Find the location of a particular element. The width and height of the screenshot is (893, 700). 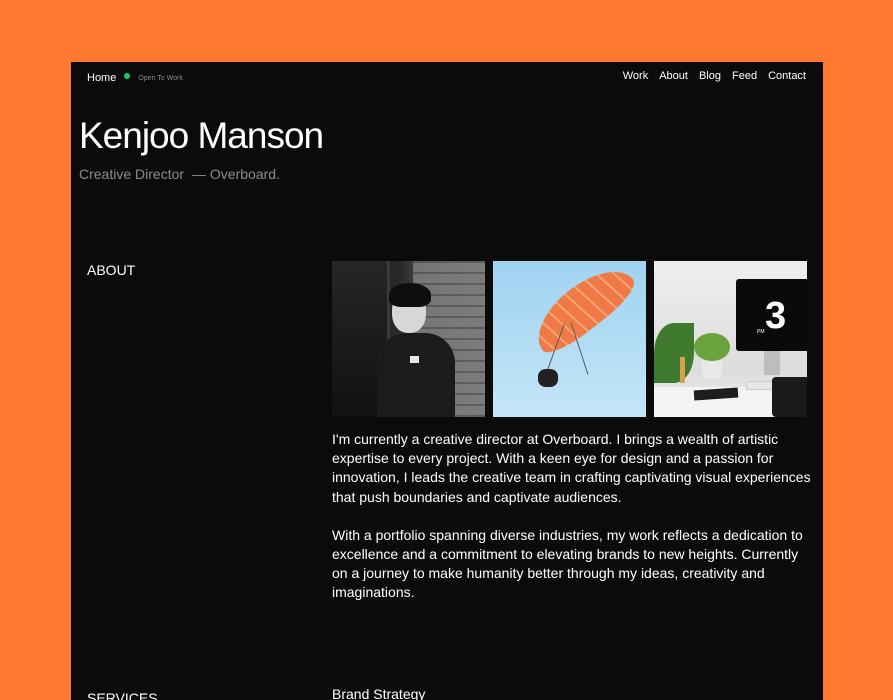

nav-home-link: Home is located at coordinates (101, 78).